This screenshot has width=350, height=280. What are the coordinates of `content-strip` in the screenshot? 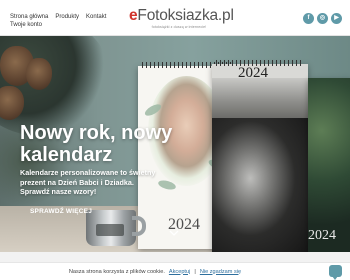 It's located at (175, 257).